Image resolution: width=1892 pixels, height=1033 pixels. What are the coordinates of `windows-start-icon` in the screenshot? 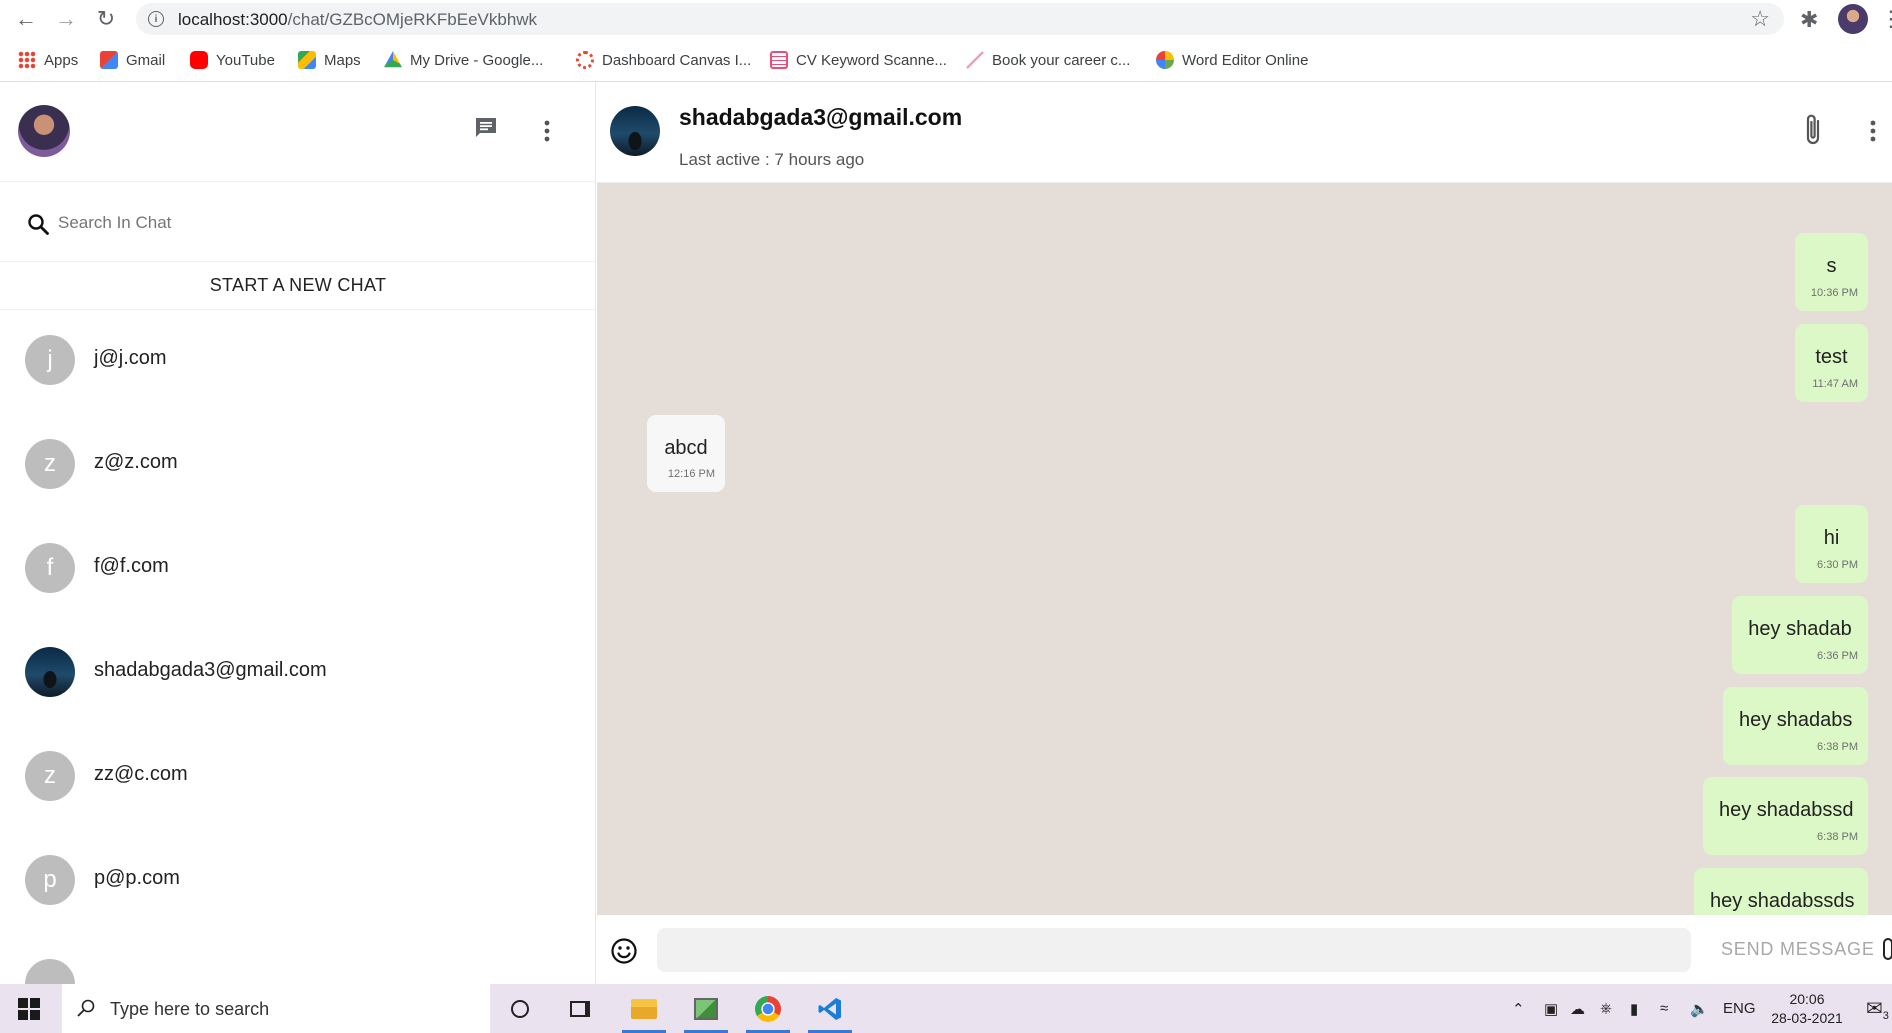 It's located at (29, 1009).